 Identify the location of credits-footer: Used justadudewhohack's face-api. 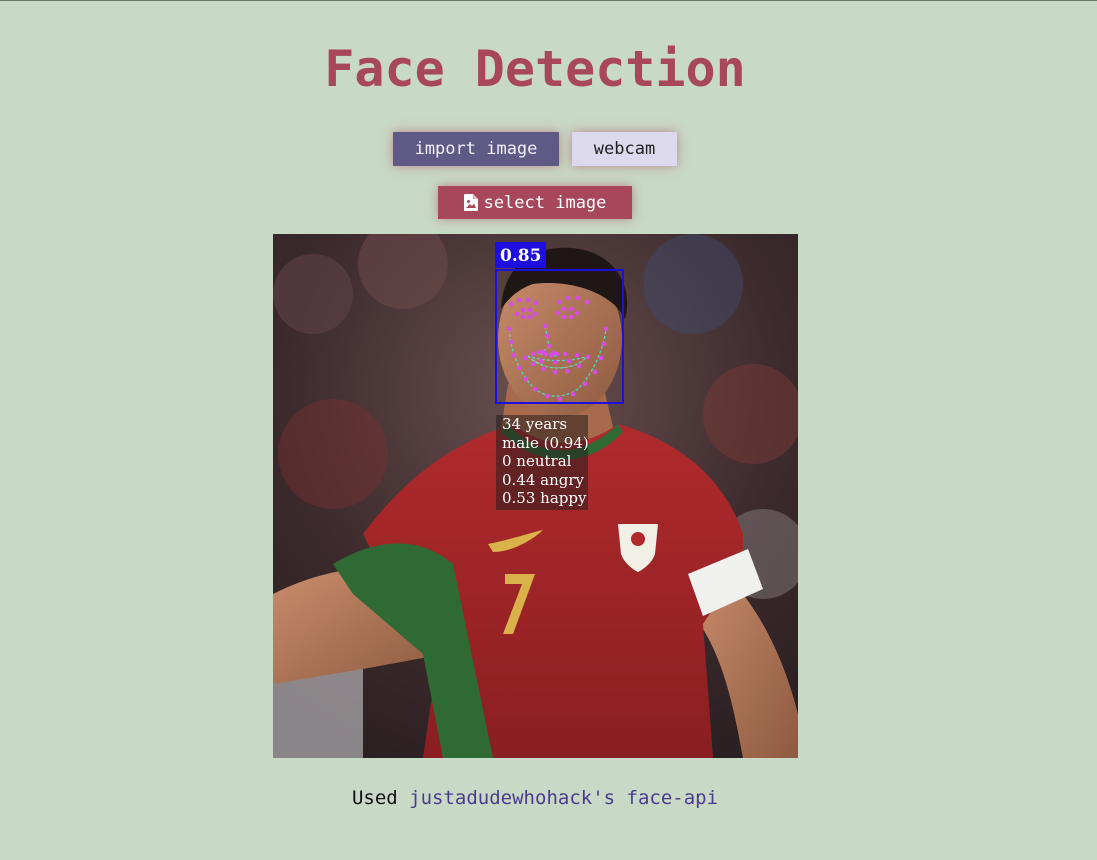
(535, 798).